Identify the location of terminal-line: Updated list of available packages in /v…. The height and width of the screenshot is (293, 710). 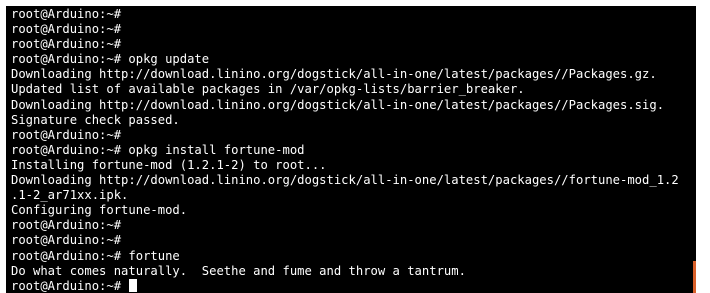
(268, 89).